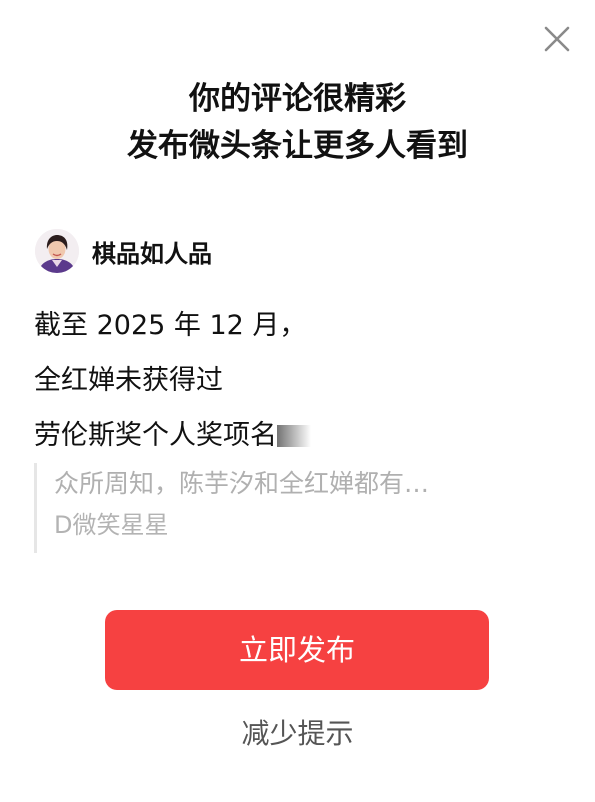  I want to click on text-fade-overlay, so click(294, 436).